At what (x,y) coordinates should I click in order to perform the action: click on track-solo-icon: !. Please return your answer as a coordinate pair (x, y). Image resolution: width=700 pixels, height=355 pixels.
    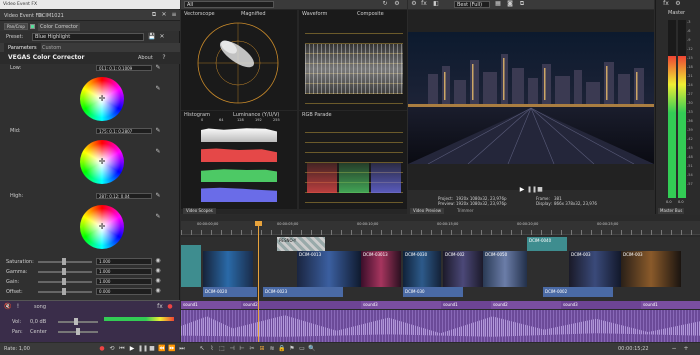
    Looking at the image, I should click on (18, 307).